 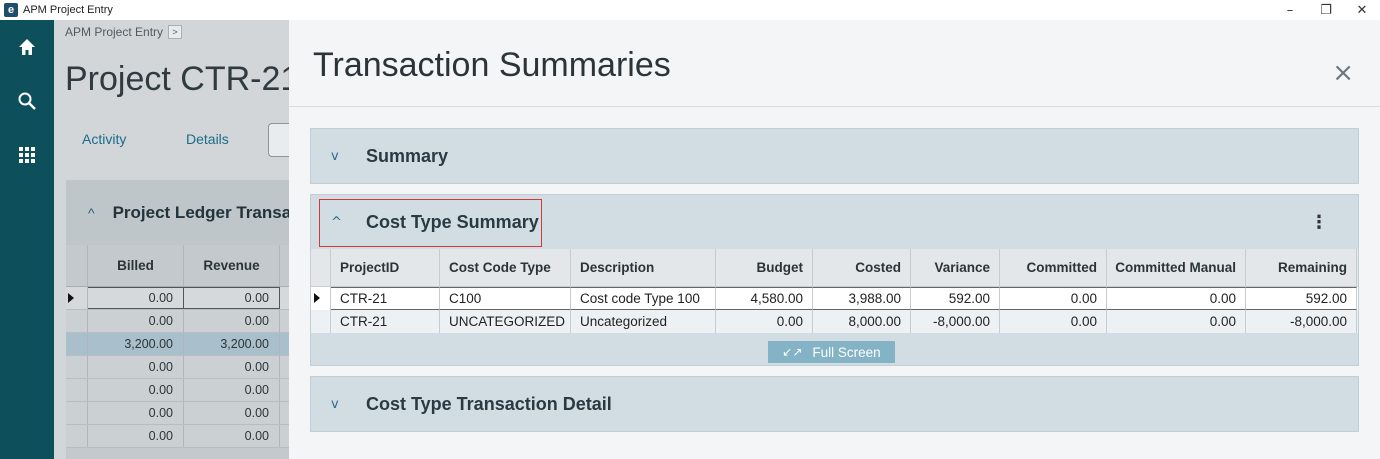 What do you see at coordinates (505, 298) in the screenshot?
I see `table-cell: C100` at bounding box center [505, 298].